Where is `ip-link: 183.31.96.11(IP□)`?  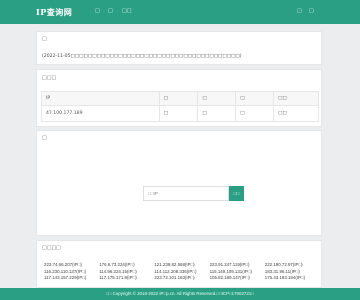 ip-link: 183.31.96.11(IP□) is located at coordinates (292, 271).